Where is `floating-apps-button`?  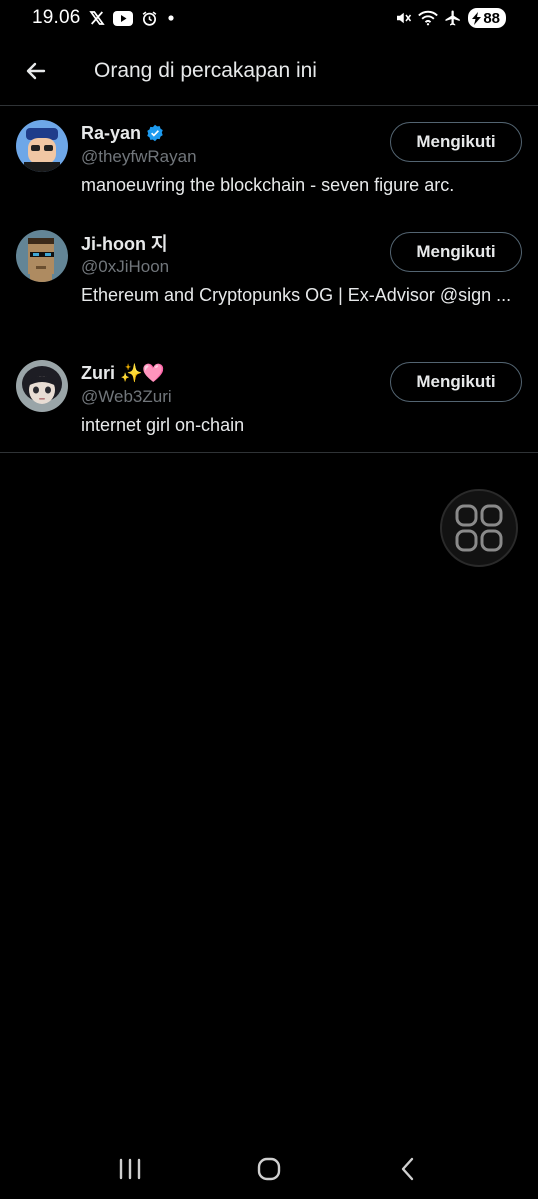 floating-apps-button is located at coordinates (479, 528).